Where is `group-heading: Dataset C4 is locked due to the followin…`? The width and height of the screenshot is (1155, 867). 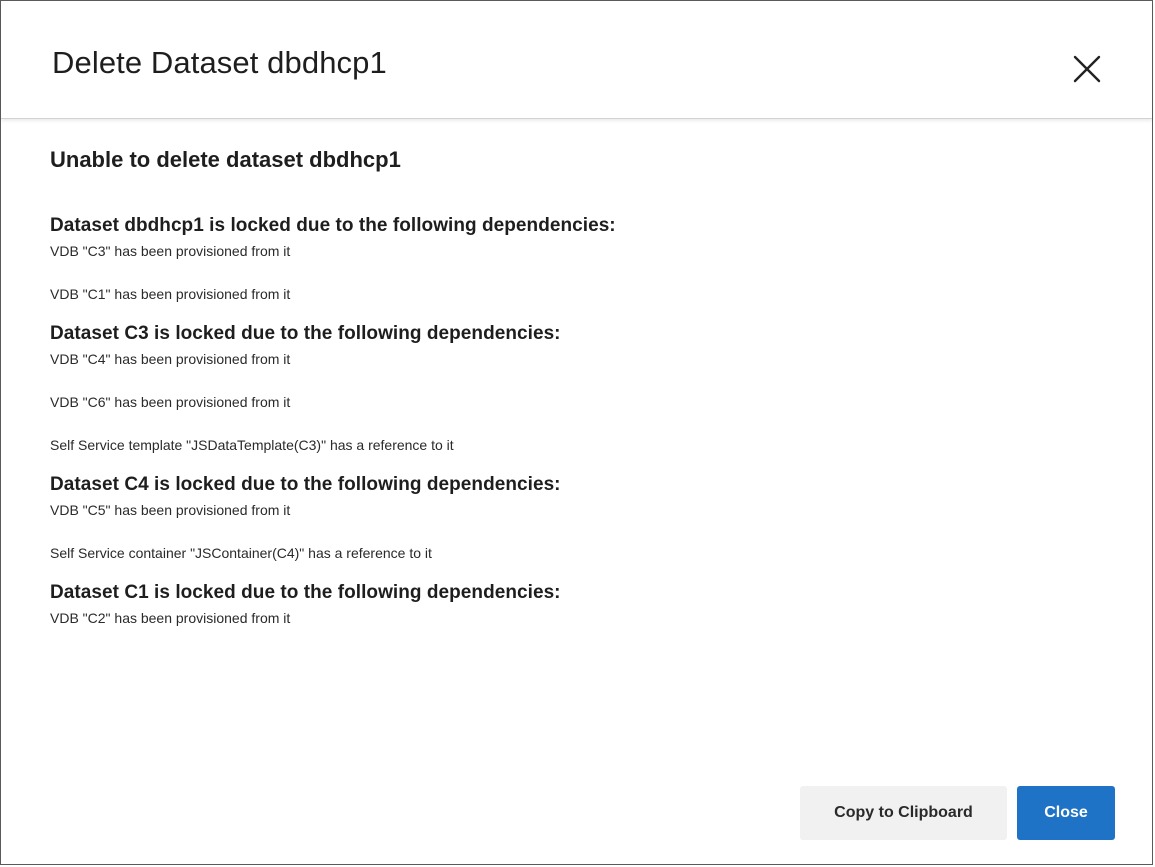 group-heading: Dataset C4 is locked due to the followin… is located at coordinates (305, 484).